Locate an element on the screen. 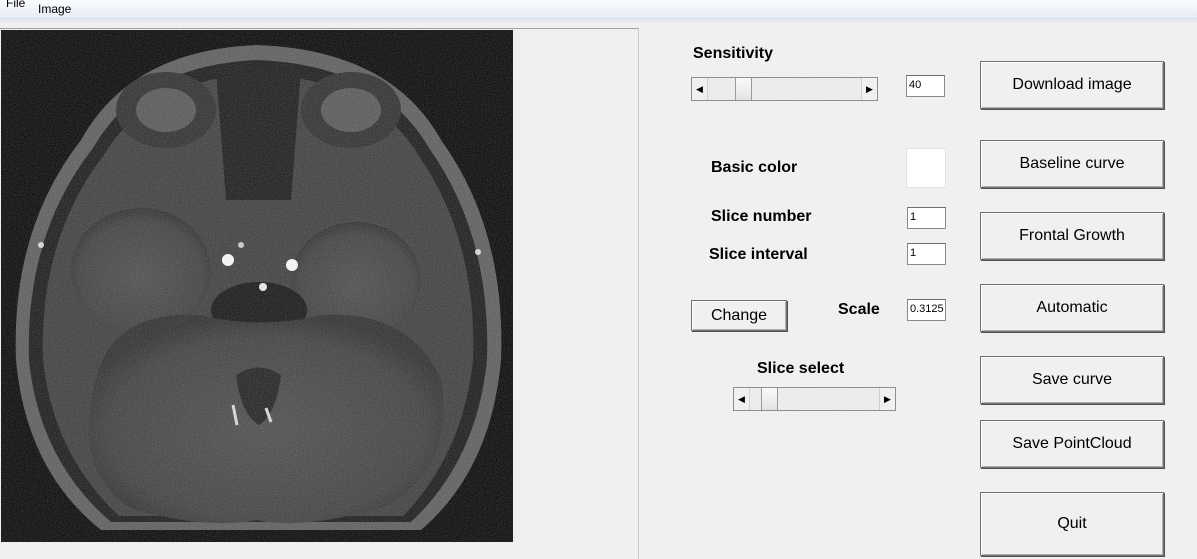  slice-number-label: Slice number is located at coordinates (761, 216).